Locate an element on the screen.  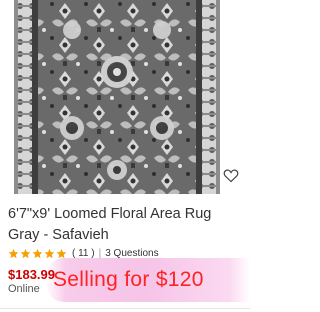
heart-outline-icon is located at coordinates (231, 175).